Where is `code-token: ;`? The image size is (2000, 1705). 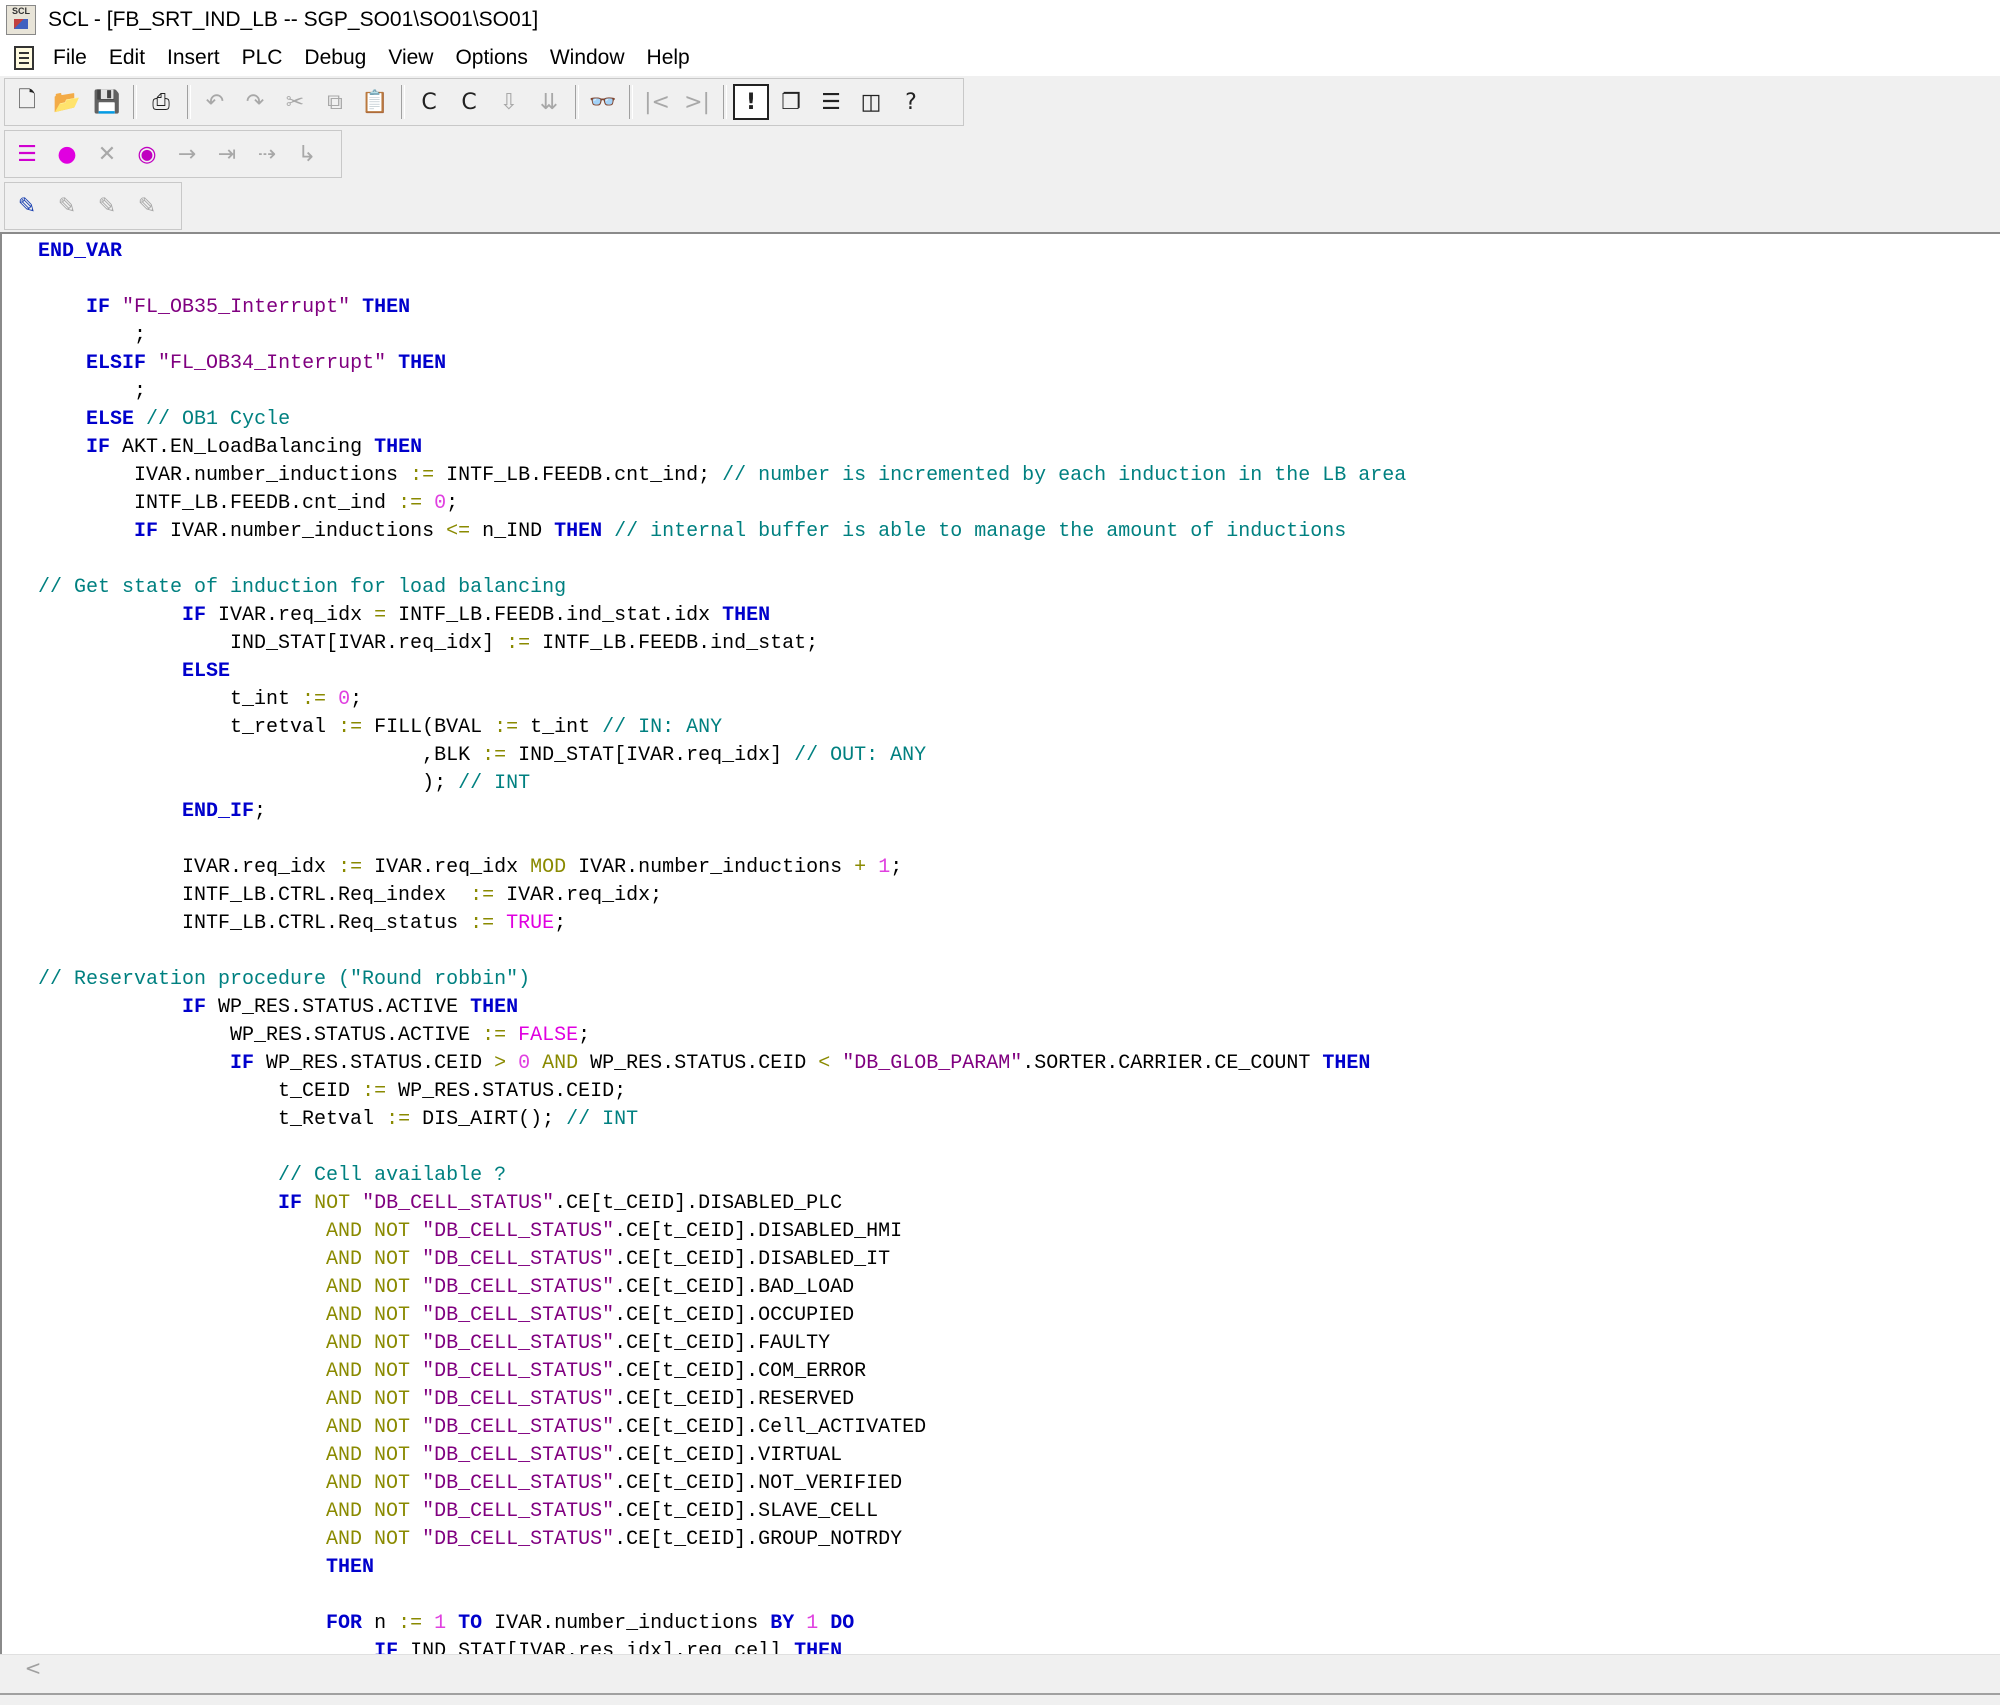 code-token: ; is located at coordinates (584, 1035).